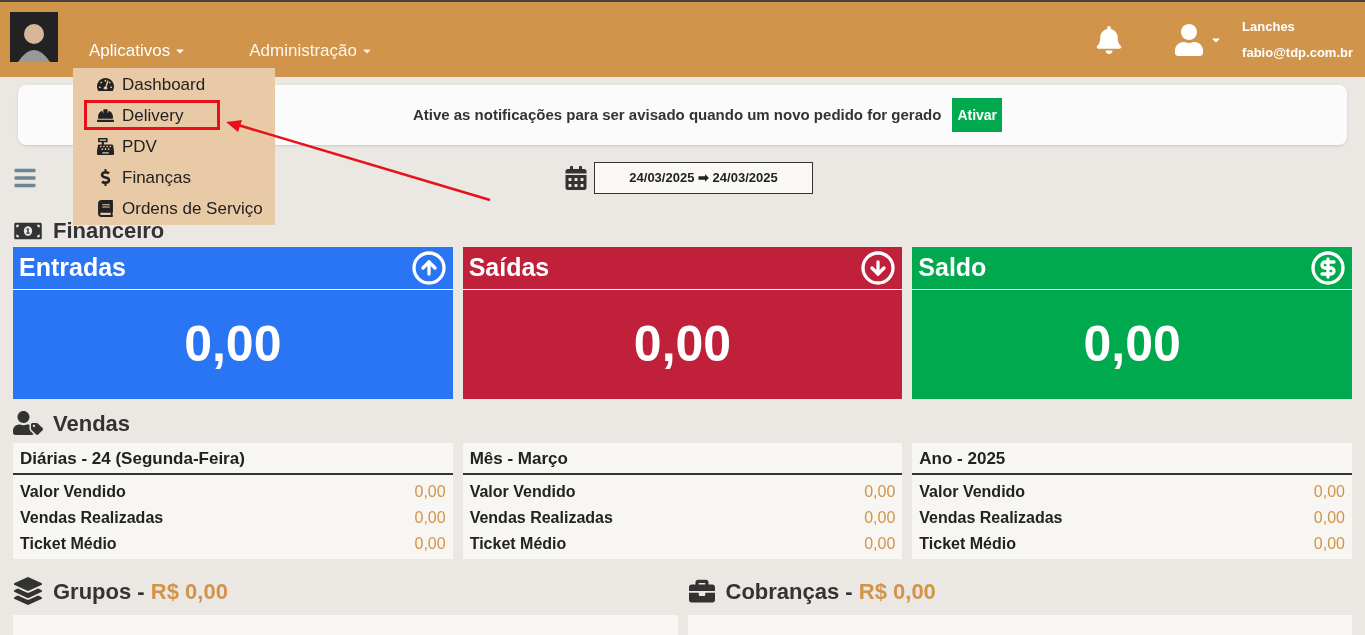 This screenshot has width=1365, height=635. I want to click on menu-item: Finanças, so click(144, 177).